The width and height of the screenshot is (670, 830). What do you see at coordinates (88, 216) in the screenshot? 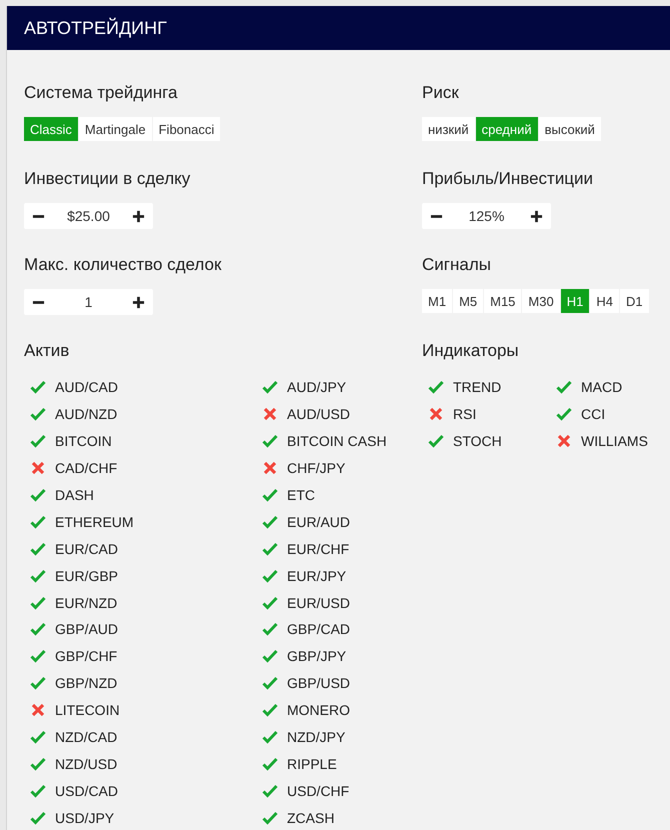
I see `stepper-field: $25.00` at bounding box center [88, 216].